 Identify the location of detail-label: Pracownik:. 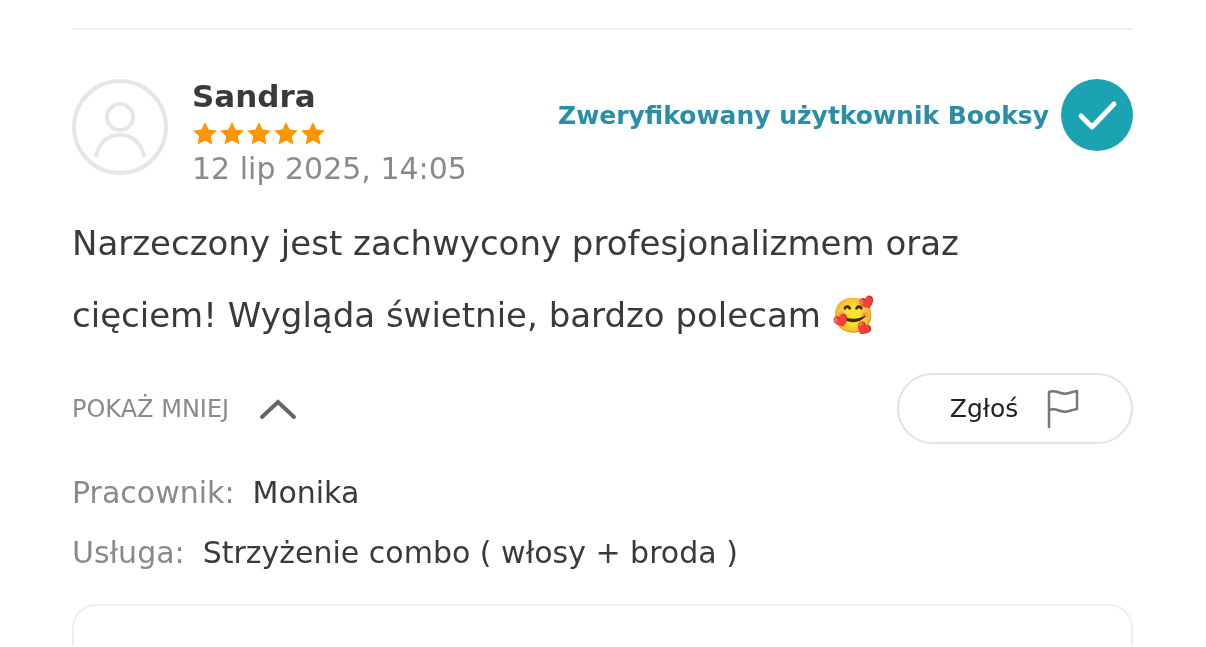
(153, 493).